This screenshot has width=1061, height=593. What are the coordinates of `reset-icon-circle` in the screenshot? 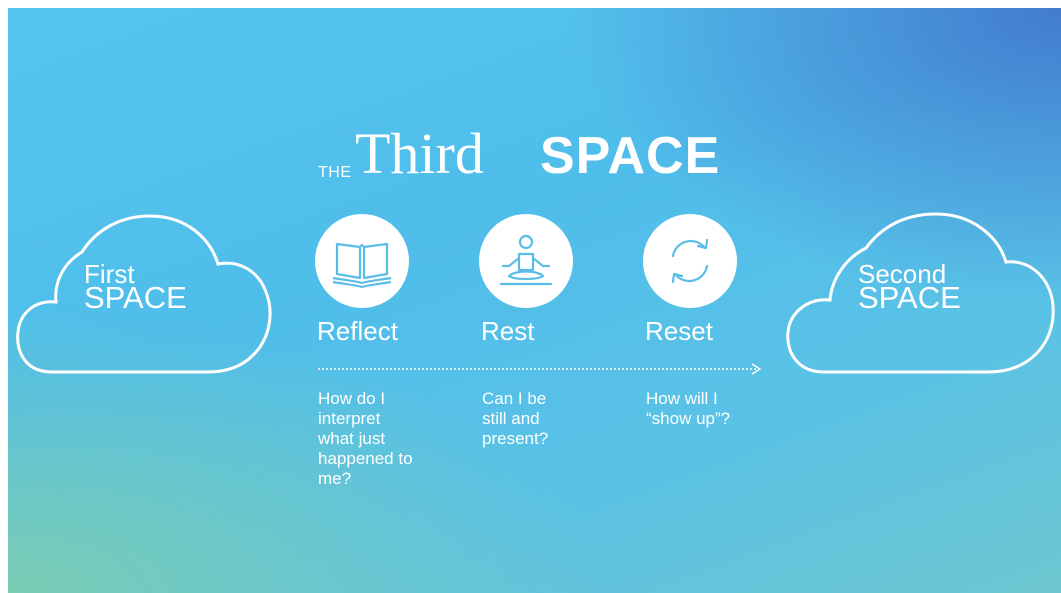 It's located at (690, 261).